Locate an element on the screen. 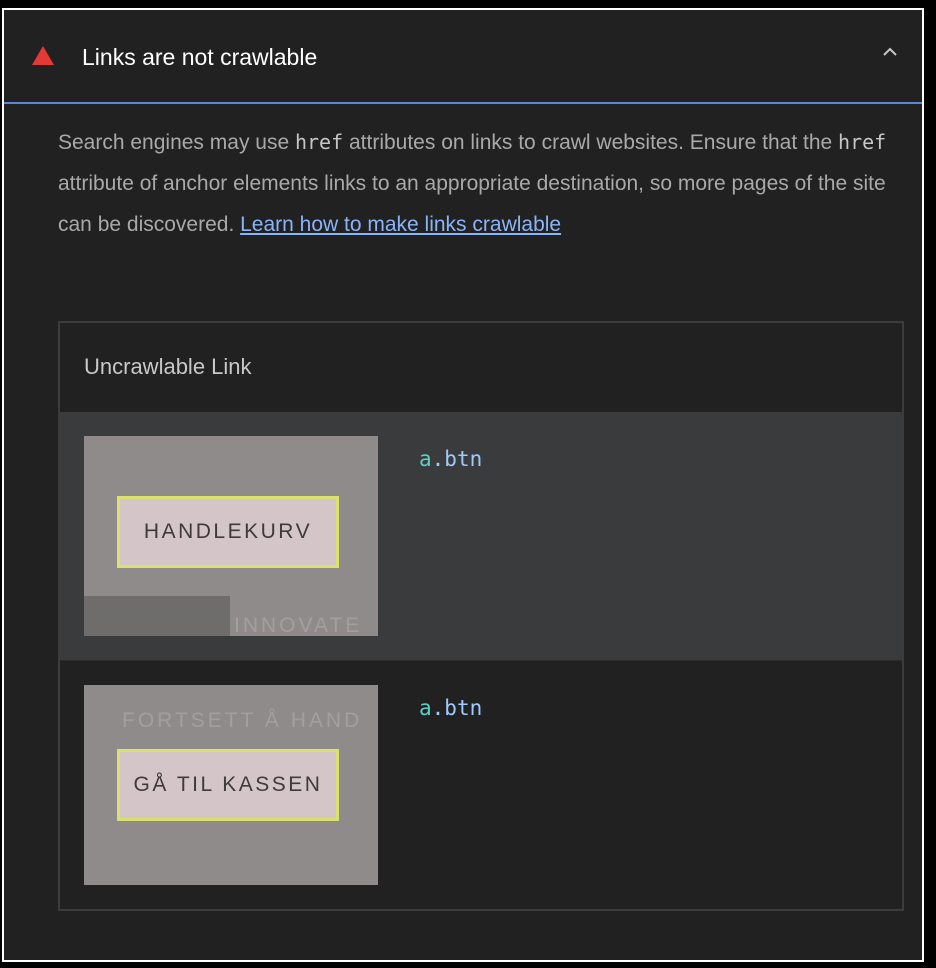 Image resolution: width=936 pixels, height=968 pixels. element-screenshot-thumbnail: FORTSETT Å HAND GÅ TIL KASSEN is located at coordinates (231, 785).